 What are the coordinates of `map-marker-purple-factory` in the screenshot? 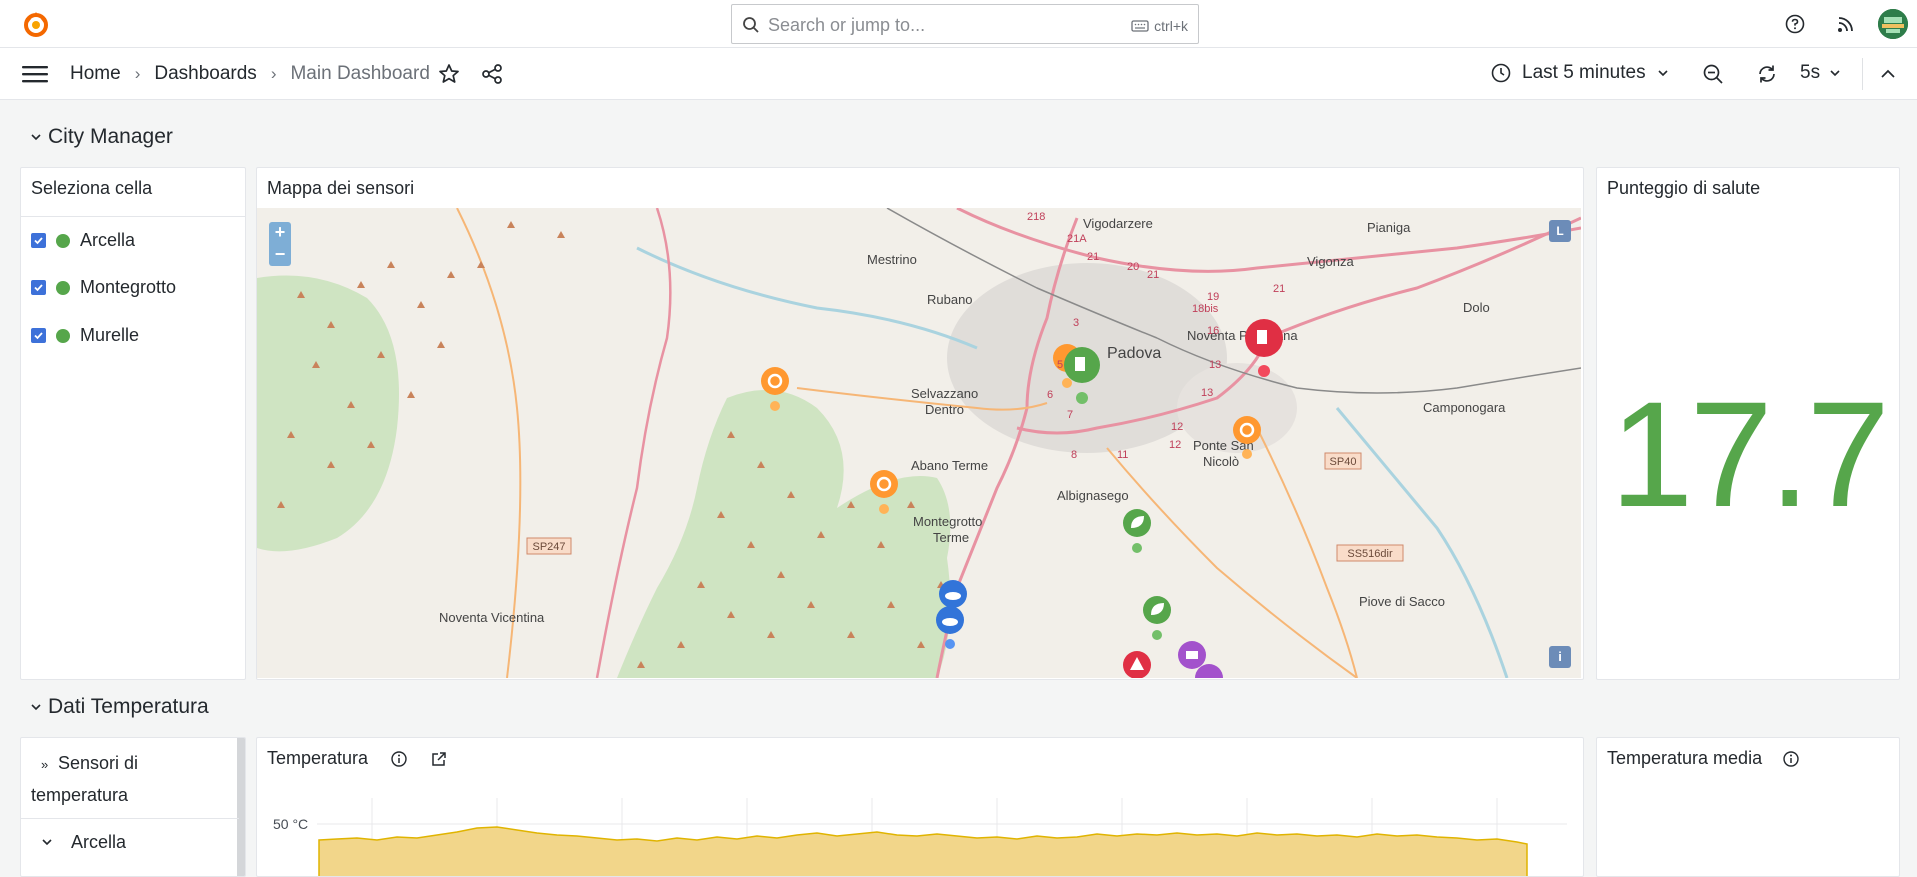 It's located at (1200, 660).